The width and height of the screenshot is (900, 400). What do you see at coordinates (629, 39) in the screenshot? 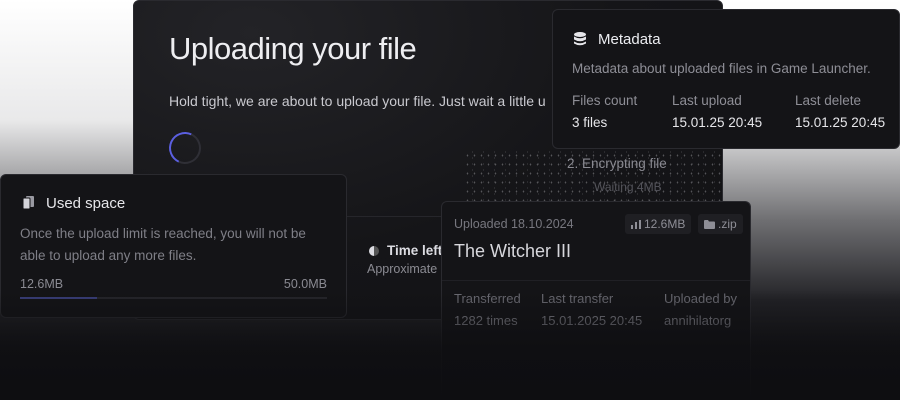
I see `metadata-title: Metadata` at bounding box center [629, 39].